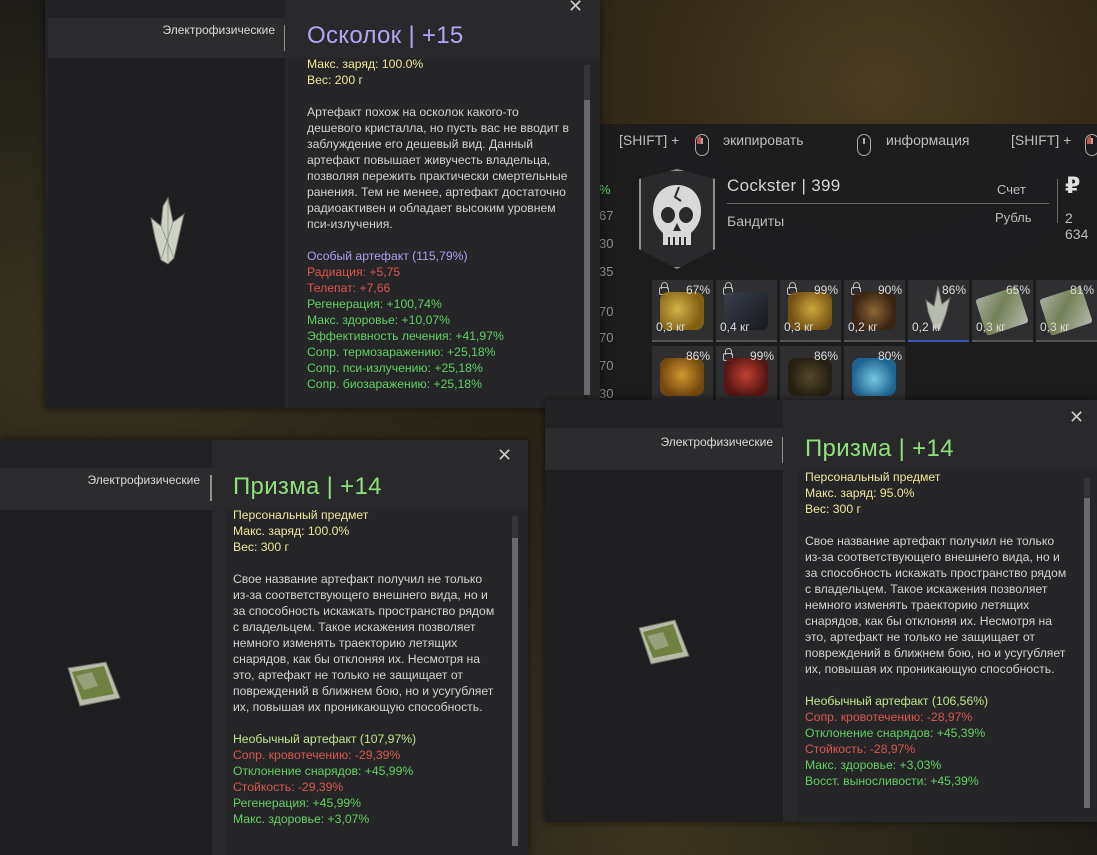 This screenshot has width=1097, height=855. What do you see at coordinates (1011, 189) in the screenshot?
I see `account-label: Счет` at bounding box center [1011, 189].